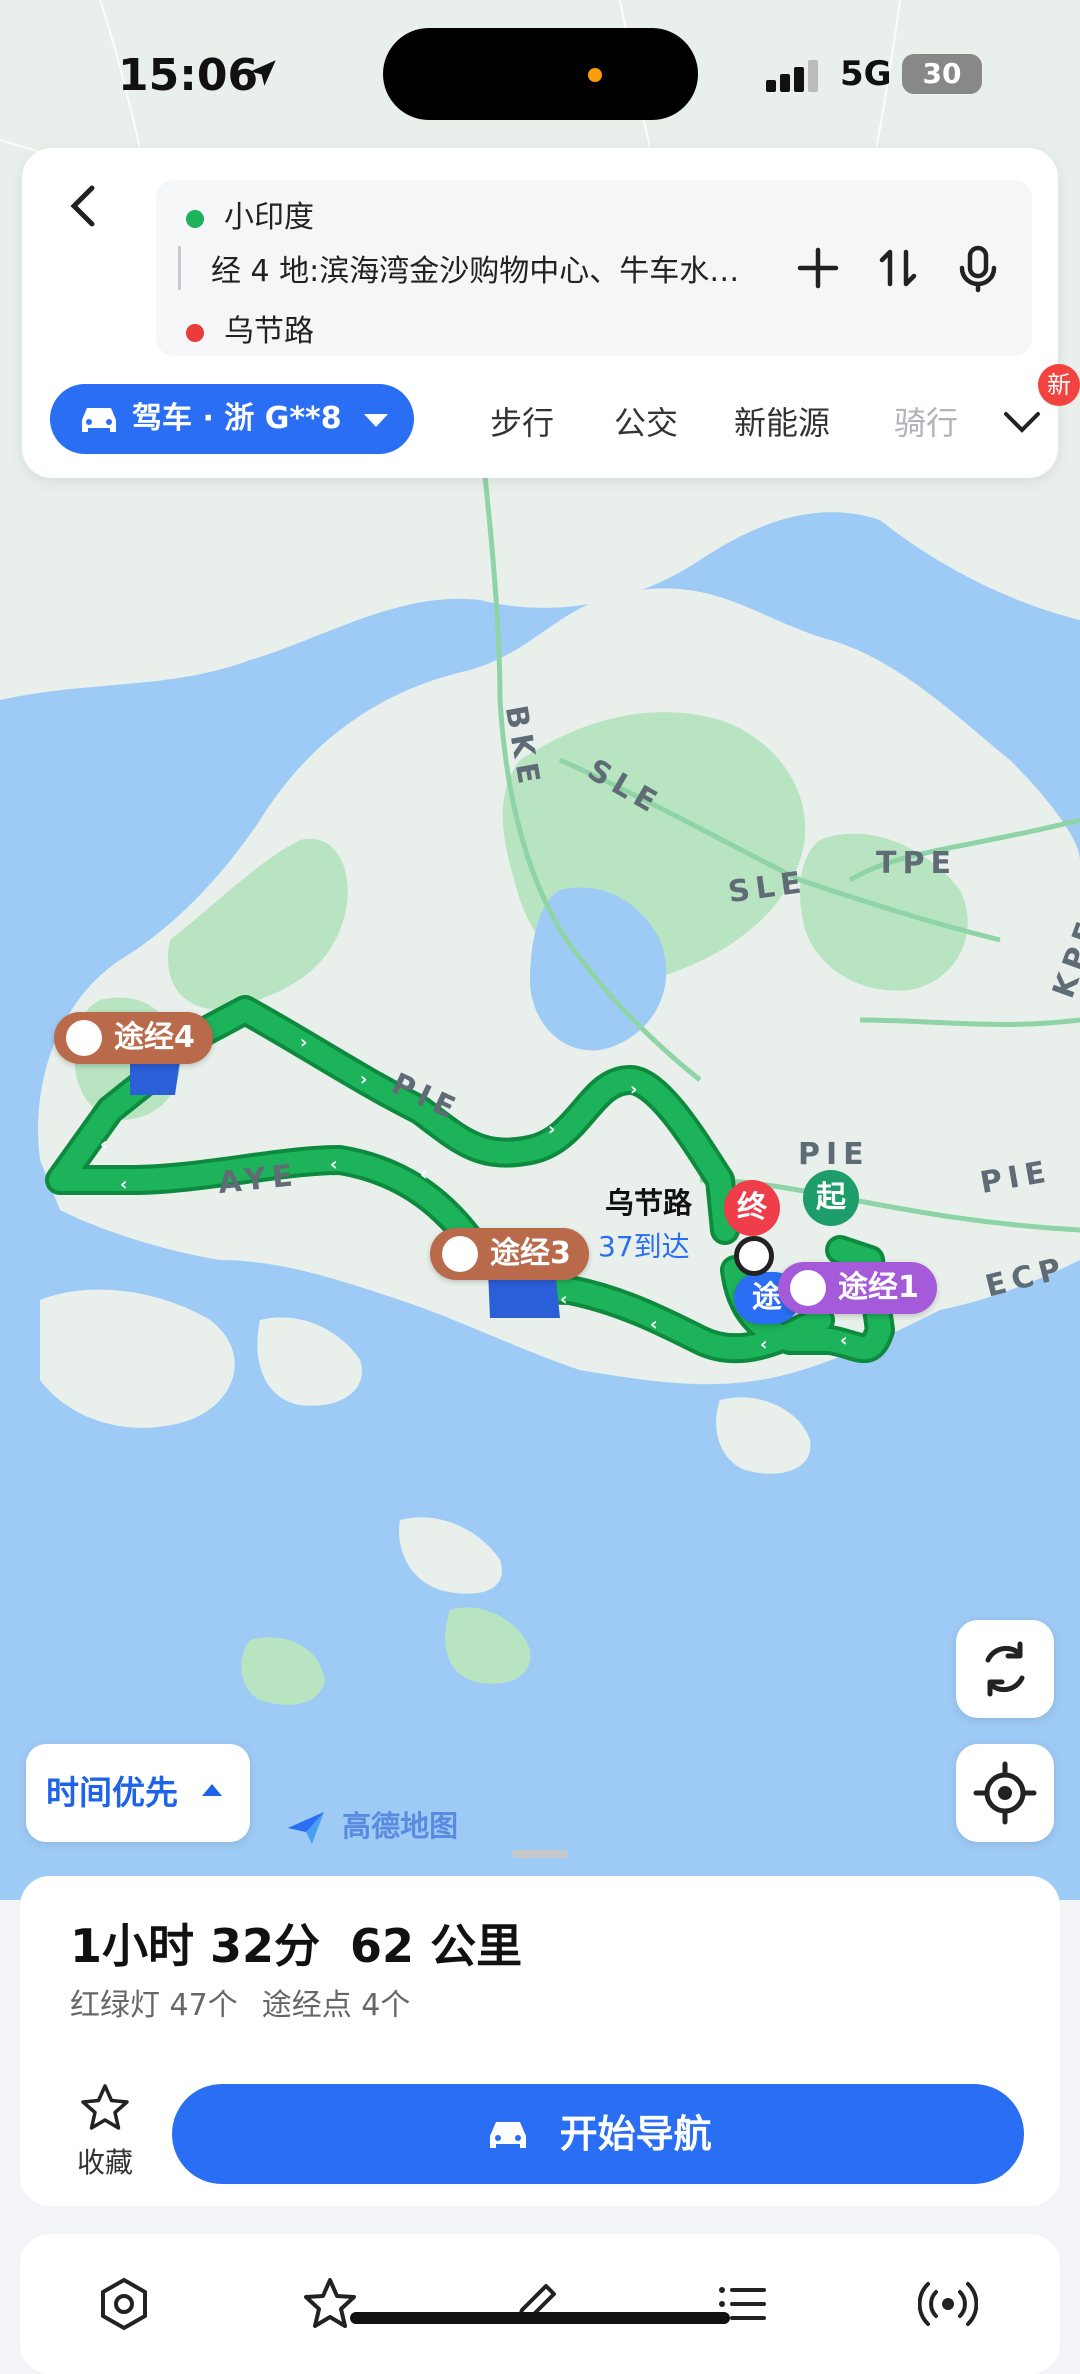 The width and height of the screenshot is (1080, 2374). I want to click on route-points: 小印度 经 4 地:滨海湾金沙购物中心、牛车水… 乌节路, so click(594, 268).